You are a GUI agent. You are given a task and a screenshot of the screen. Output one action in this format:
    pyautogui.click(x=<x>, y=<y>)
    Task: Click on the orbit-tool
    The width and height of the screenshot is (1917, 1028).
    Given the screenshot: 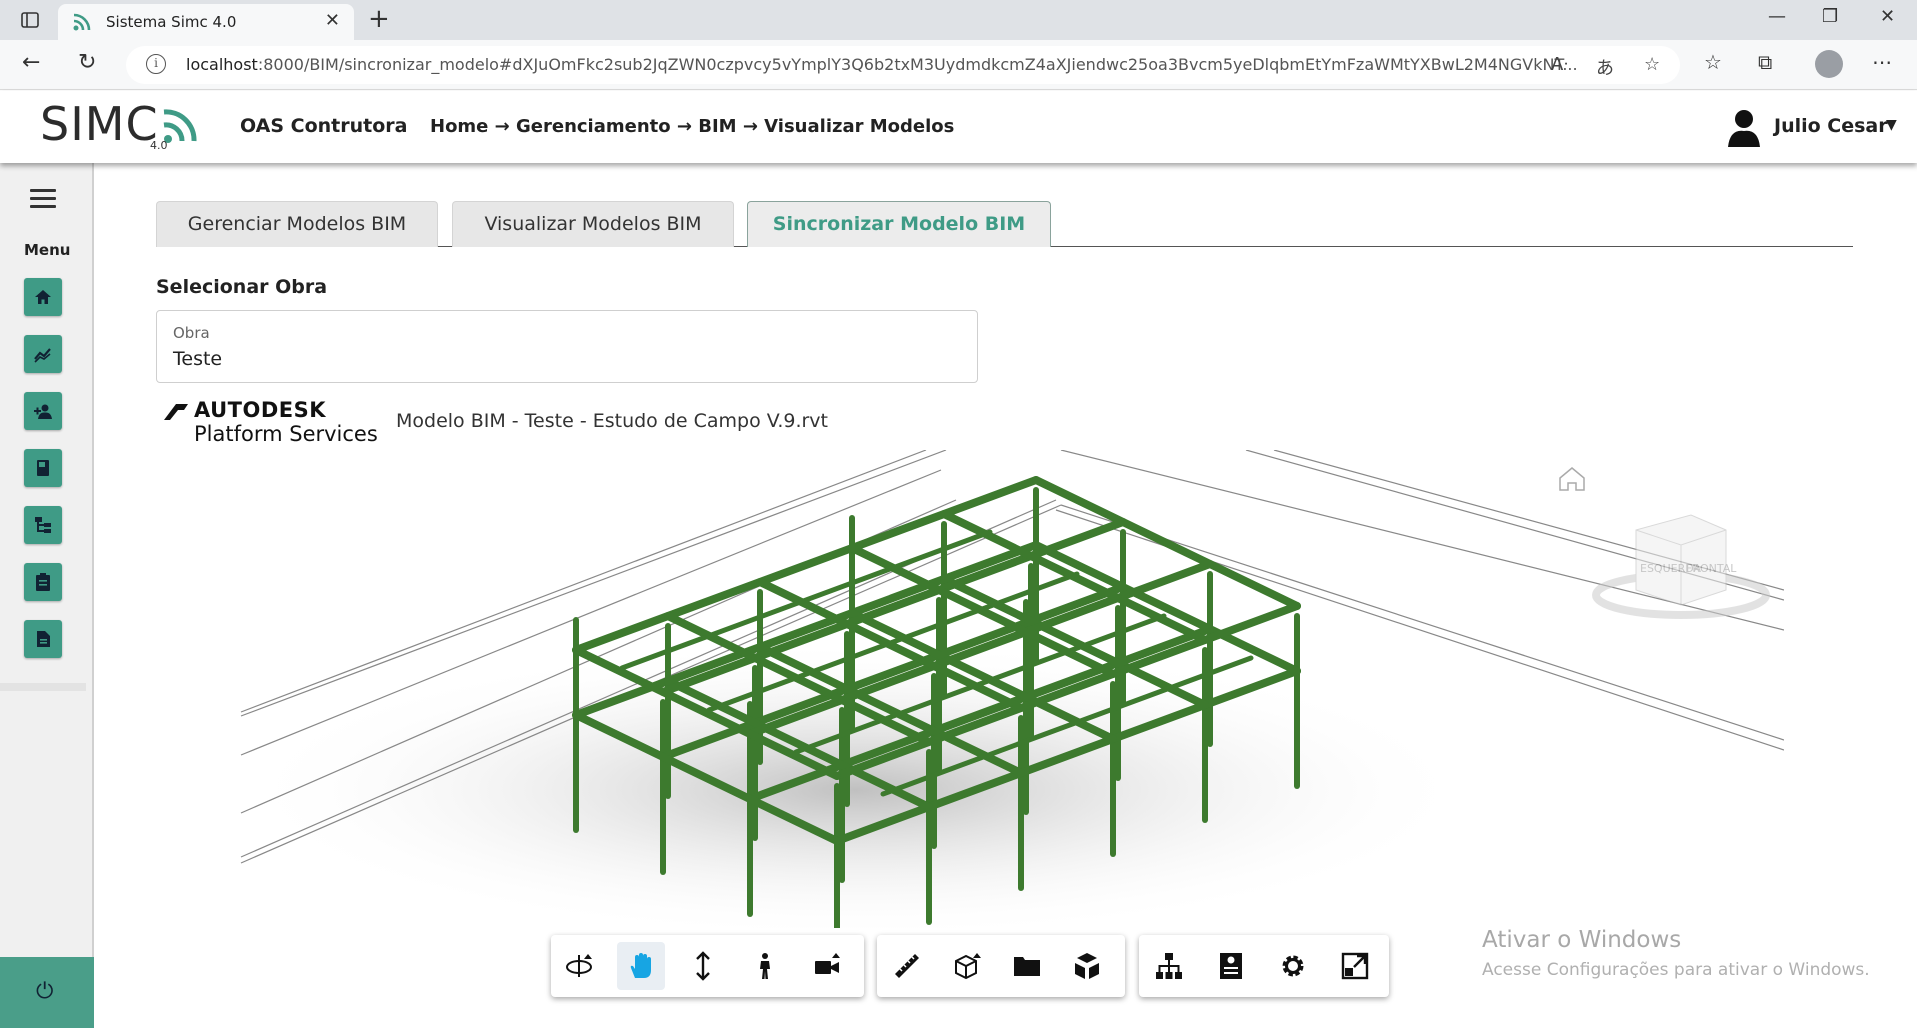 What is the action you would take?
    pyautogui.click(x=579, y=966)
    